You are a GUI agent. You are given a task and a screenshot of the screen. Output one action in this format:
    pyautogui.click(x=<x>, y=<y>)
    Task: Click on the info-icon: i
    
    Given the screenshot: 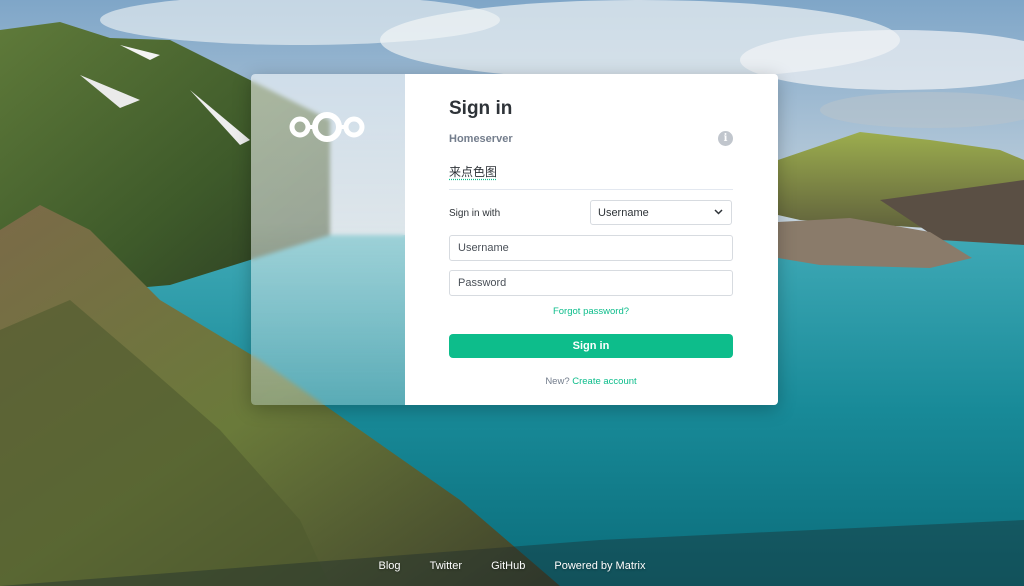 What is the action you would take?
    pyautogui.click(x=725, y=138)
    